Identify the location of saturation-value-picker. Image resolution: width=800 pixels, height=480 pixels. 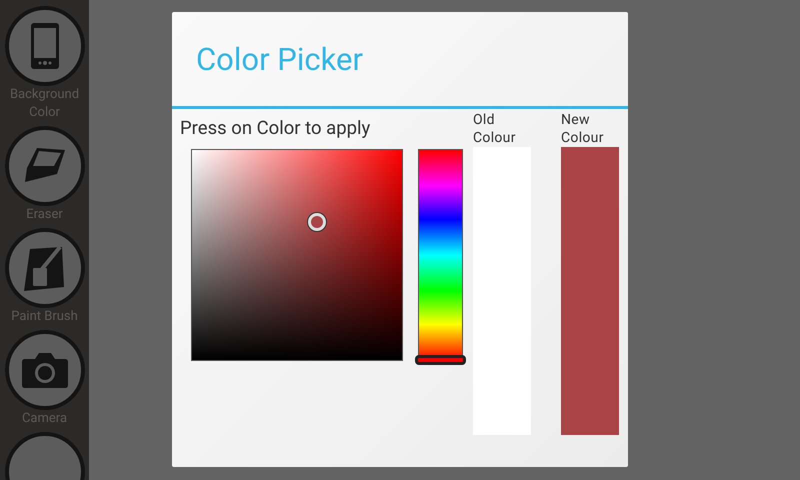
(297, 255).